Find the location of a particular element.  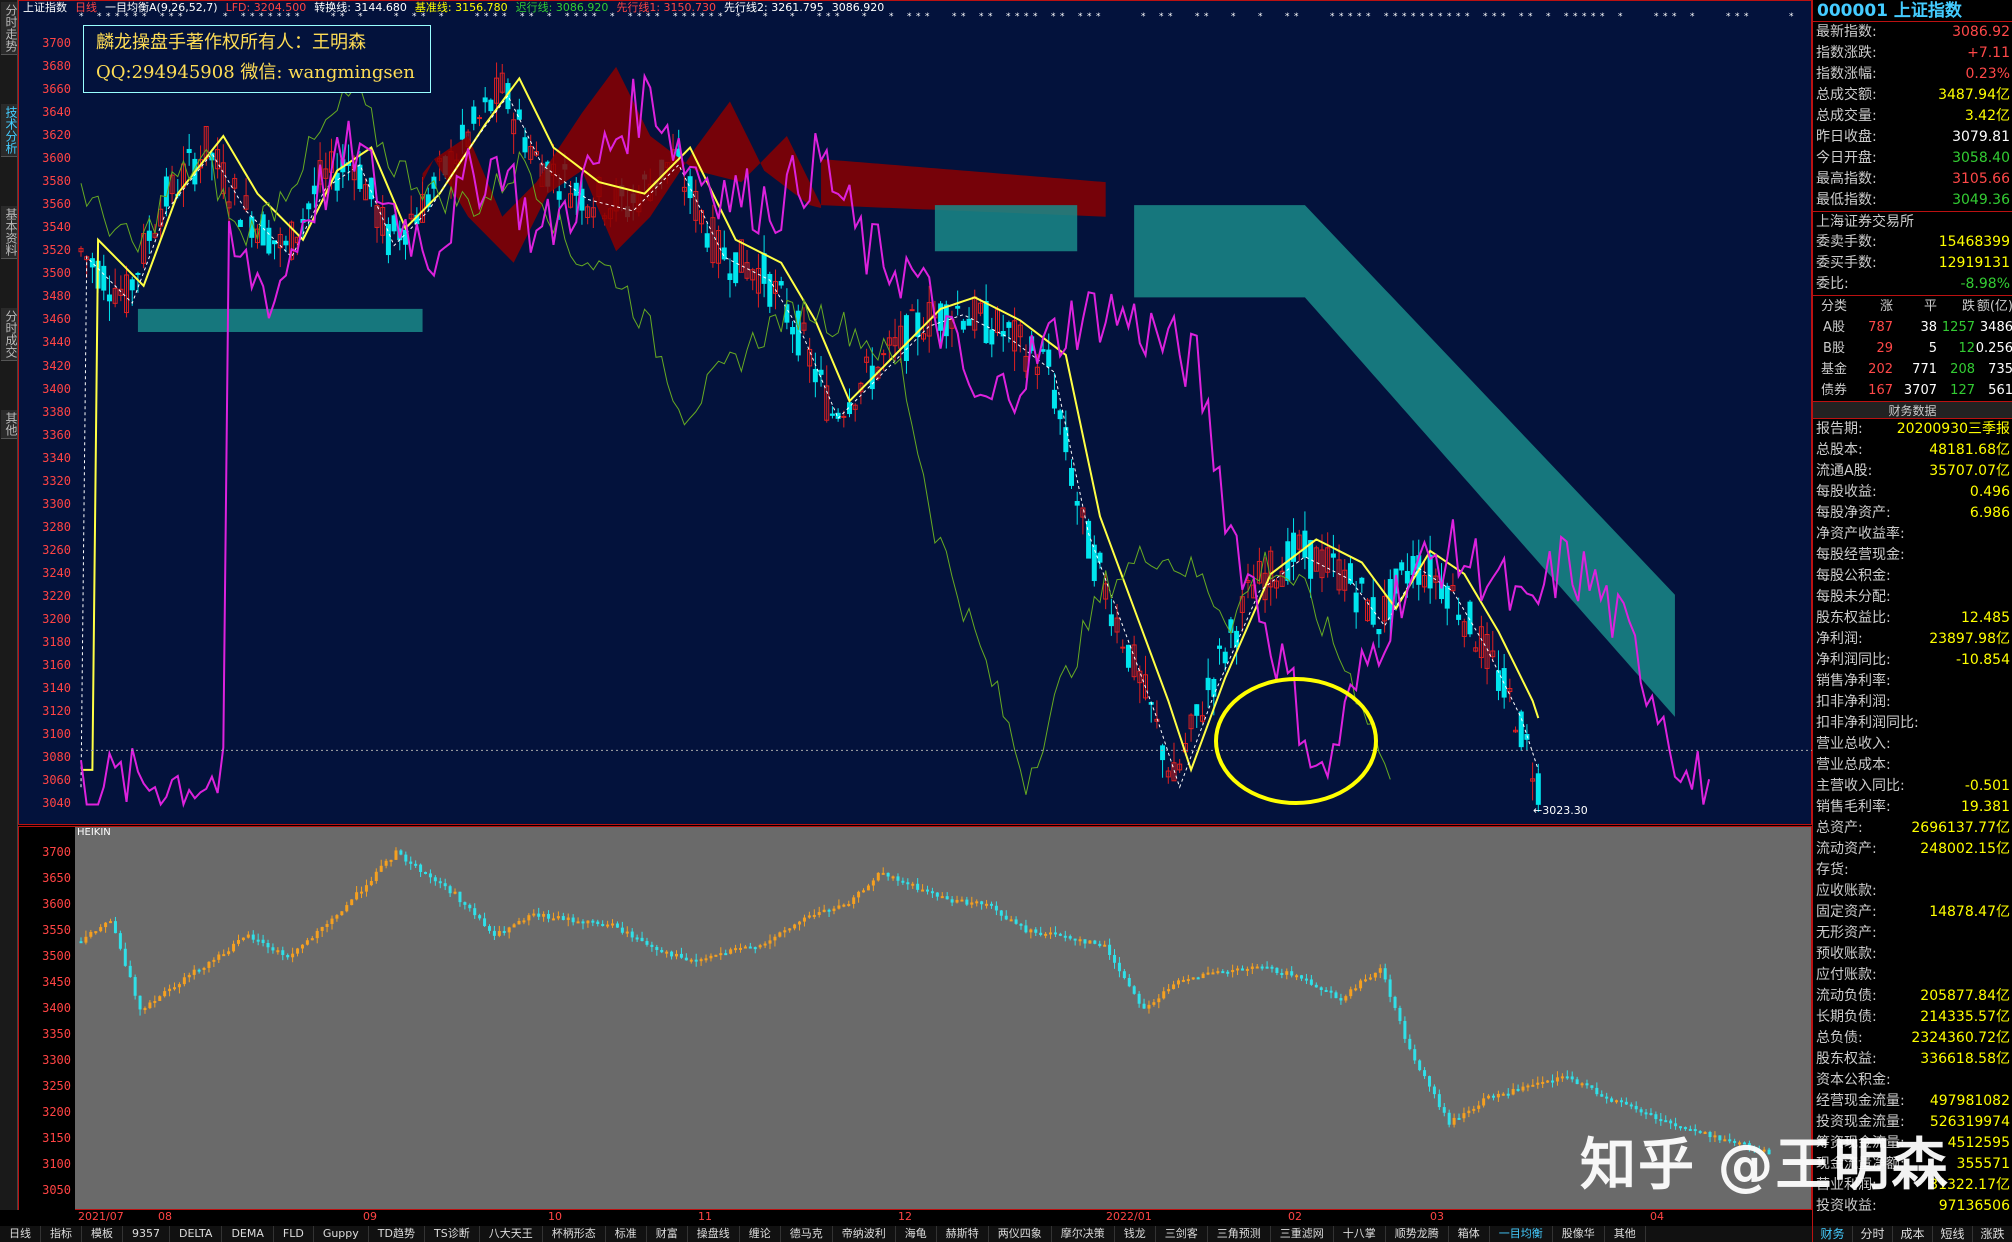

left-tab-4: 其他 is located at coordinates (9, 424).